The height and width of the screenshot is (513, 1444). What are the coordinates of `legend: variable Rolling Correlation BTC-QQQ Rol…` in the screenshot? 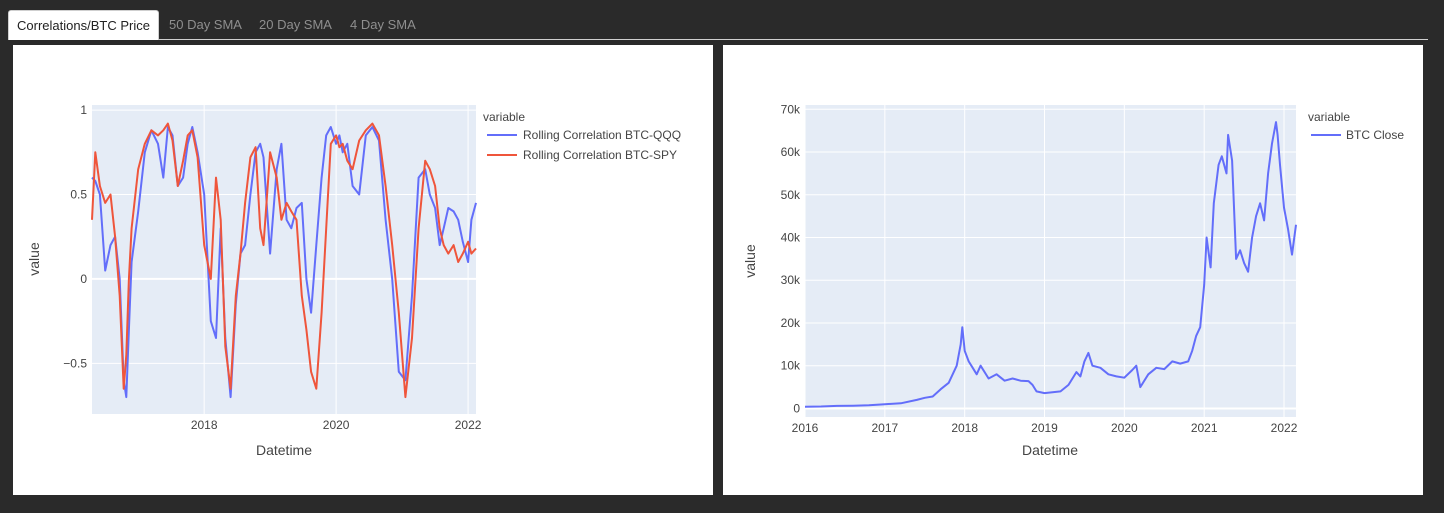 It's located at (582, 136).